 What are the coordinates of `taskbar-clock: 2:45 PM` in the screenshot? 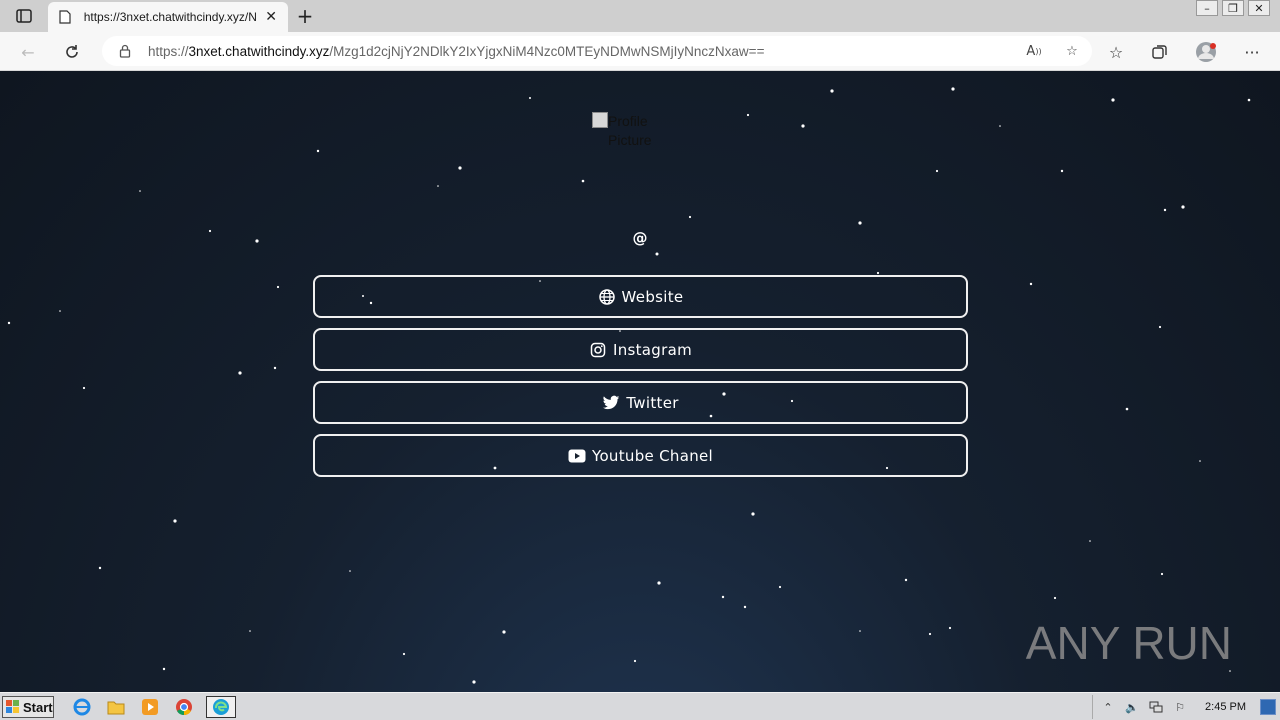 It's located at (1225, 707).